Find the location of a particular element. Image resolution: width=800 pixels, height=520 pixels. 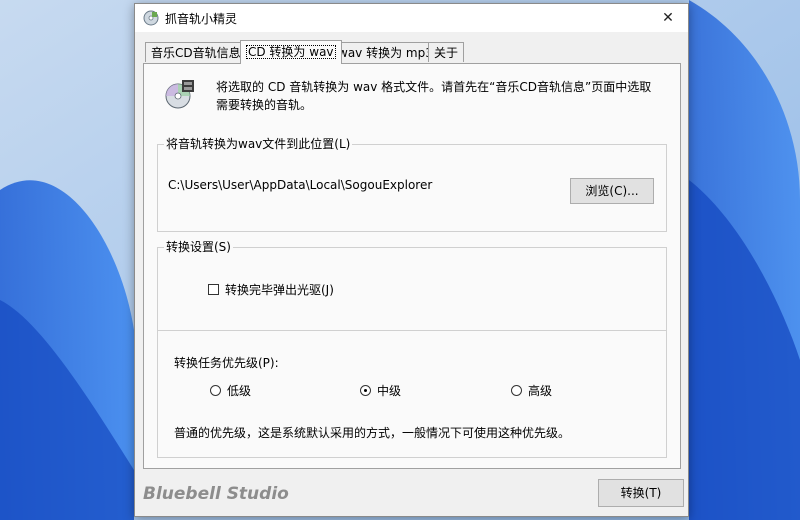

close-button: ✕ is located at coordinates (668, 18).